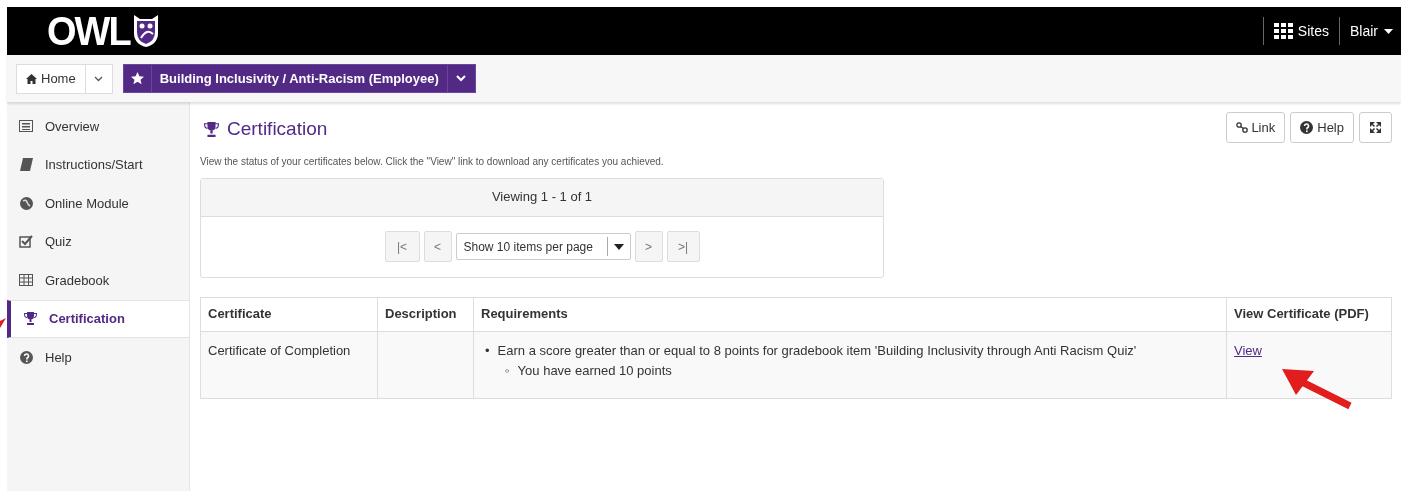 The width and height of the screenshot is (1401, 491). I want to click on intro-text: View the status of your certificates below. Click the "View" link to download any certificates you achieved., so click(432, 161).